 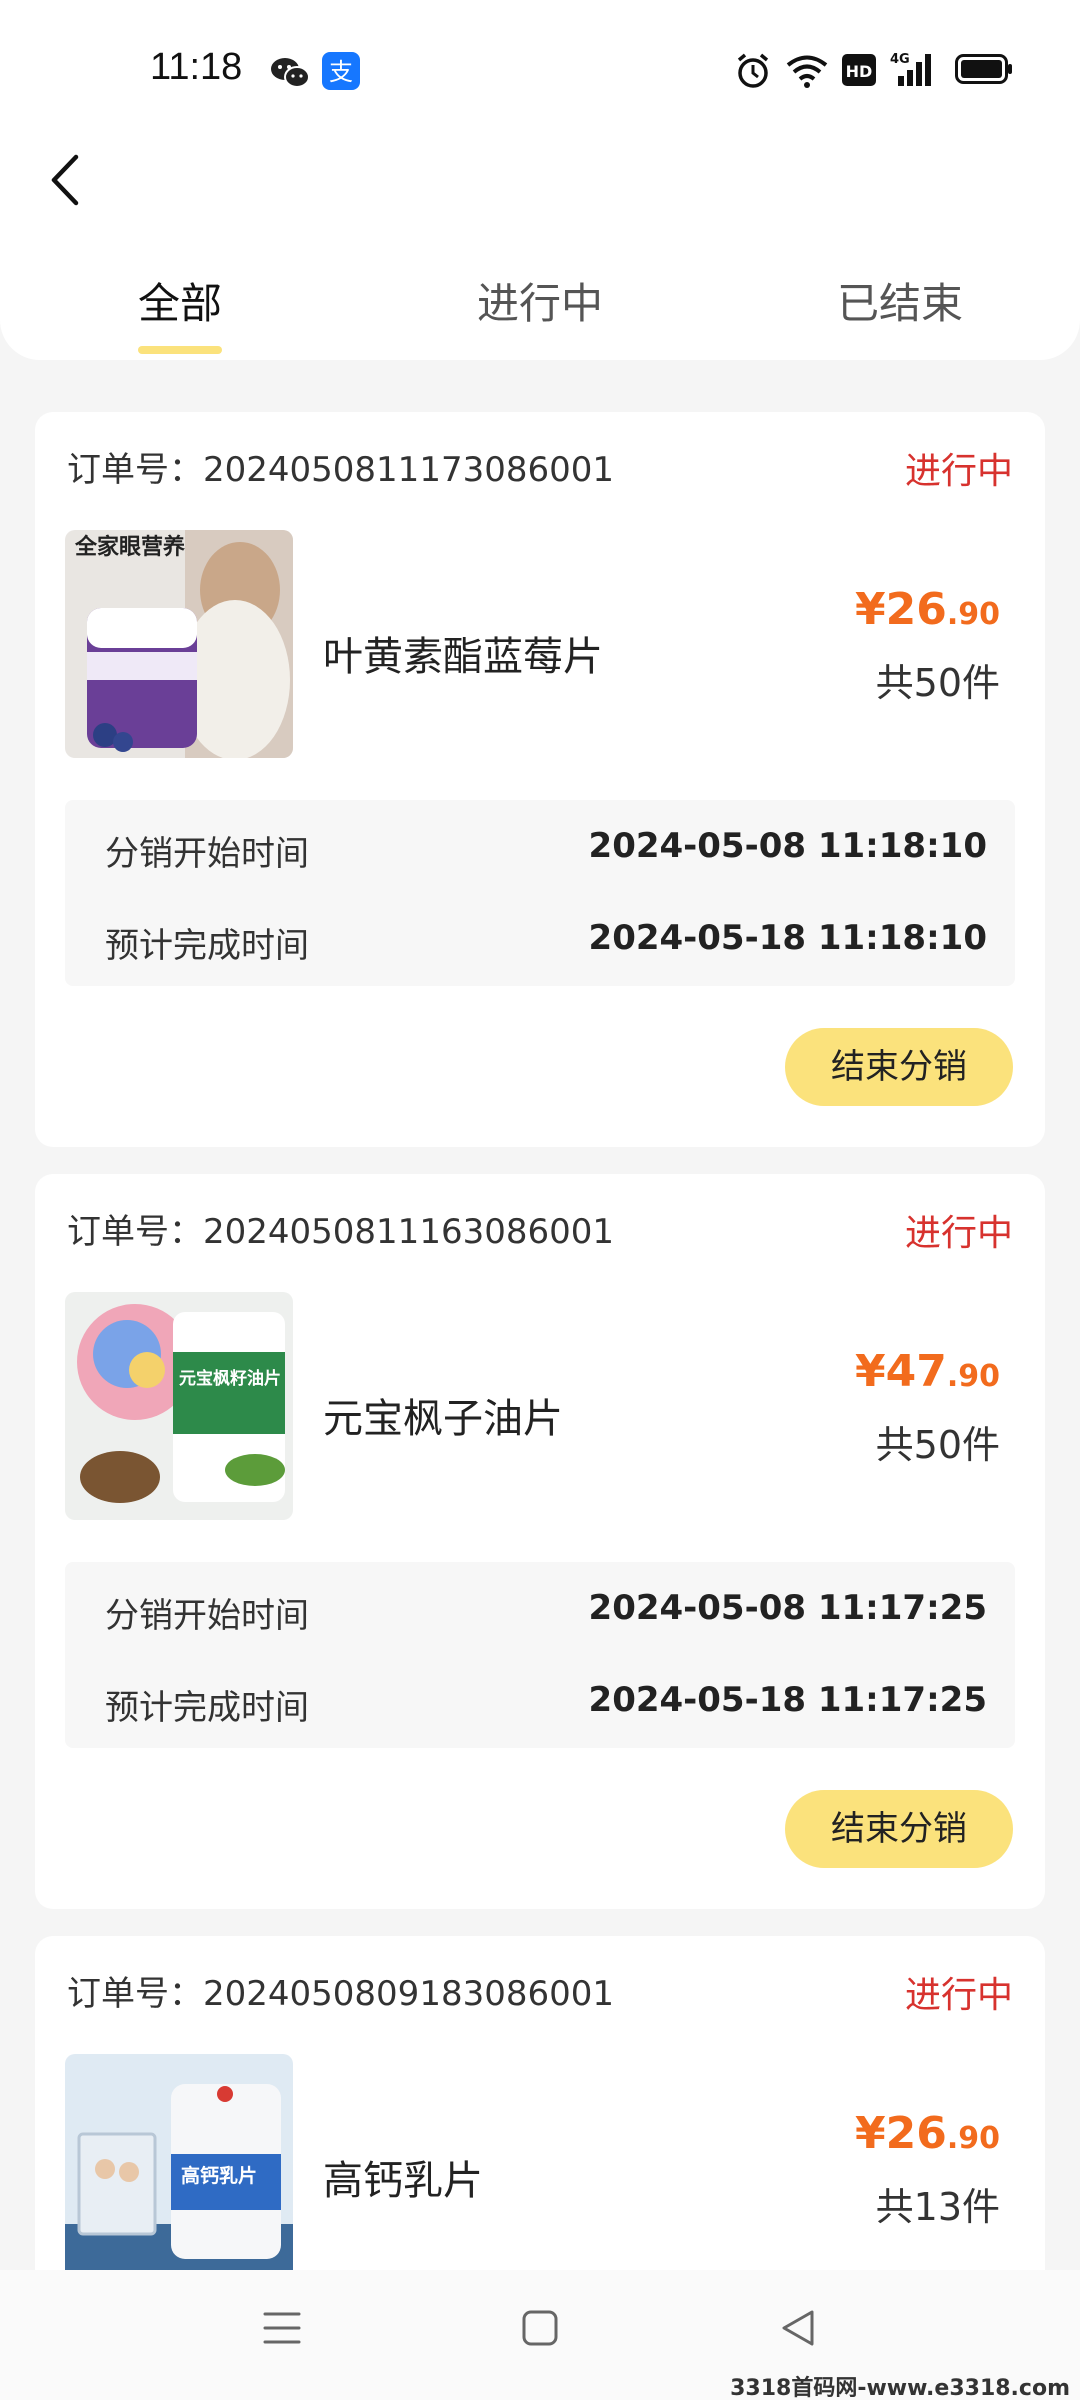 I want to click on product-image: 高钙乳片, so click(x=179, y=2168).